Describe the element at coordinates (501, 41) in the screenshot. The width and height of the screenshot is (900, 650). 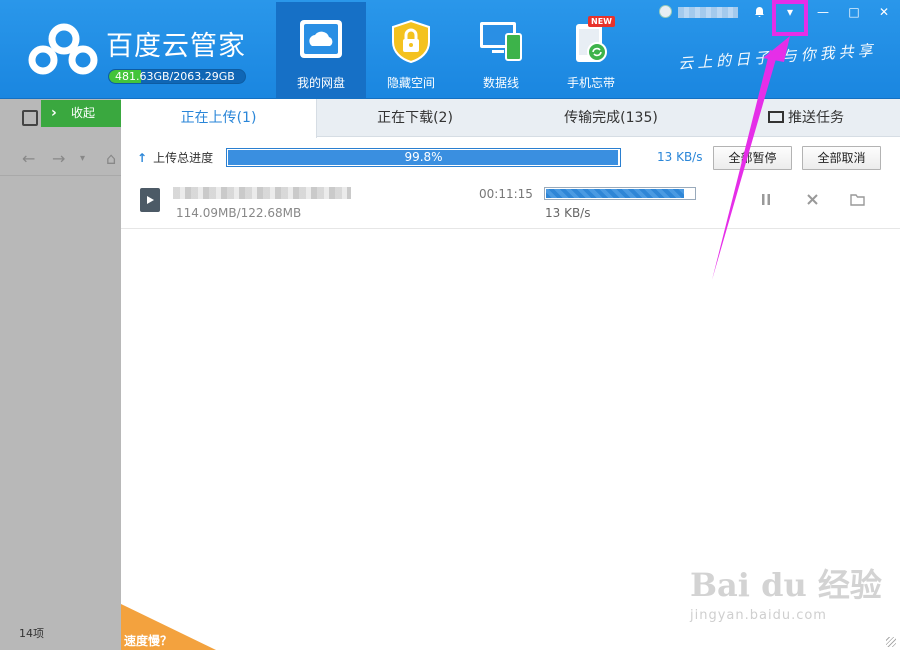
I see `devices-icon` at that location.